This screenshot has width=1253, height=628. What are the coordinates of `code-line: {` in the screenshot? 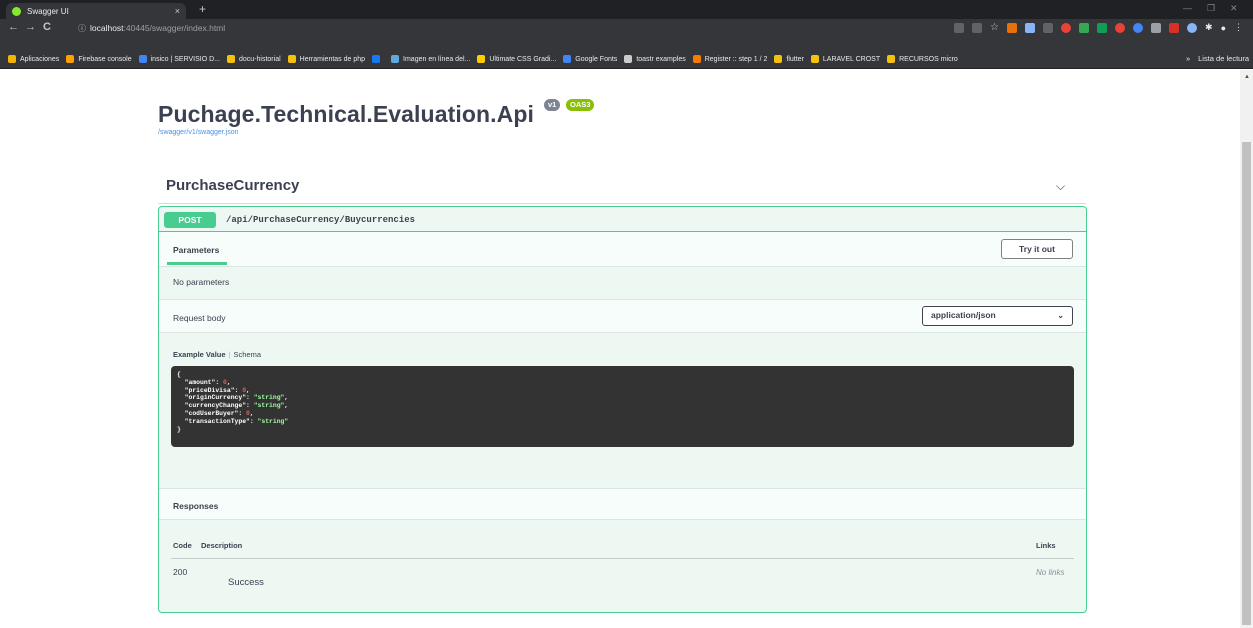 It's located at (622, 375).